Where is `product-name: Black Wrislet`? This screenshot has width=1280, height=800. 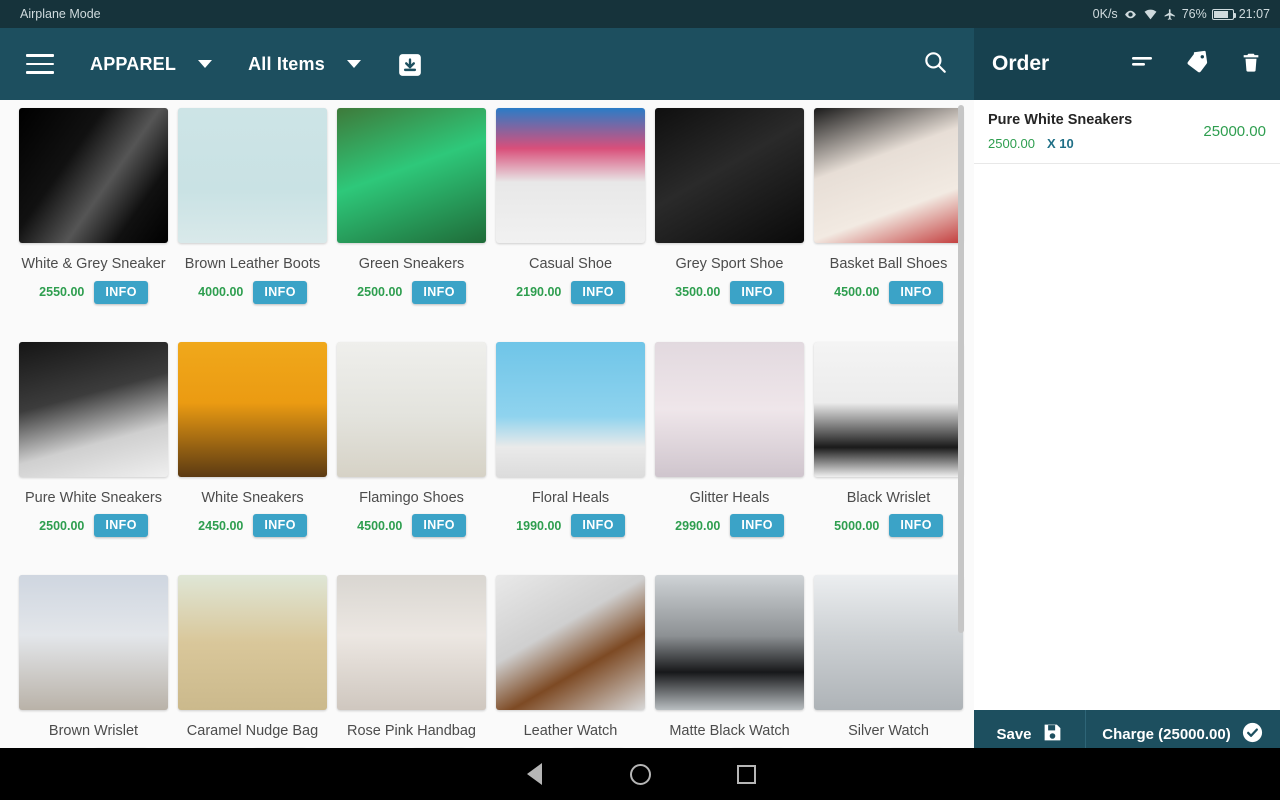 product-name: Black Wrislet is located at coordinates (888, 497).